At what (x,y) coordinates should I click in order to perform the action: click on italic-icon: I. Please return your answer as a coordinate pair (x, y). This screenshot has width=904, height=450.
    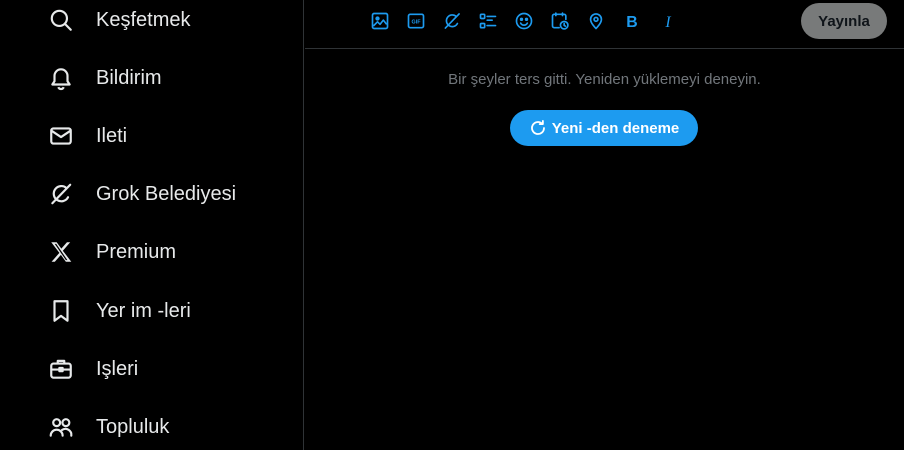
    Looking at the image, I should click on (667, 22).